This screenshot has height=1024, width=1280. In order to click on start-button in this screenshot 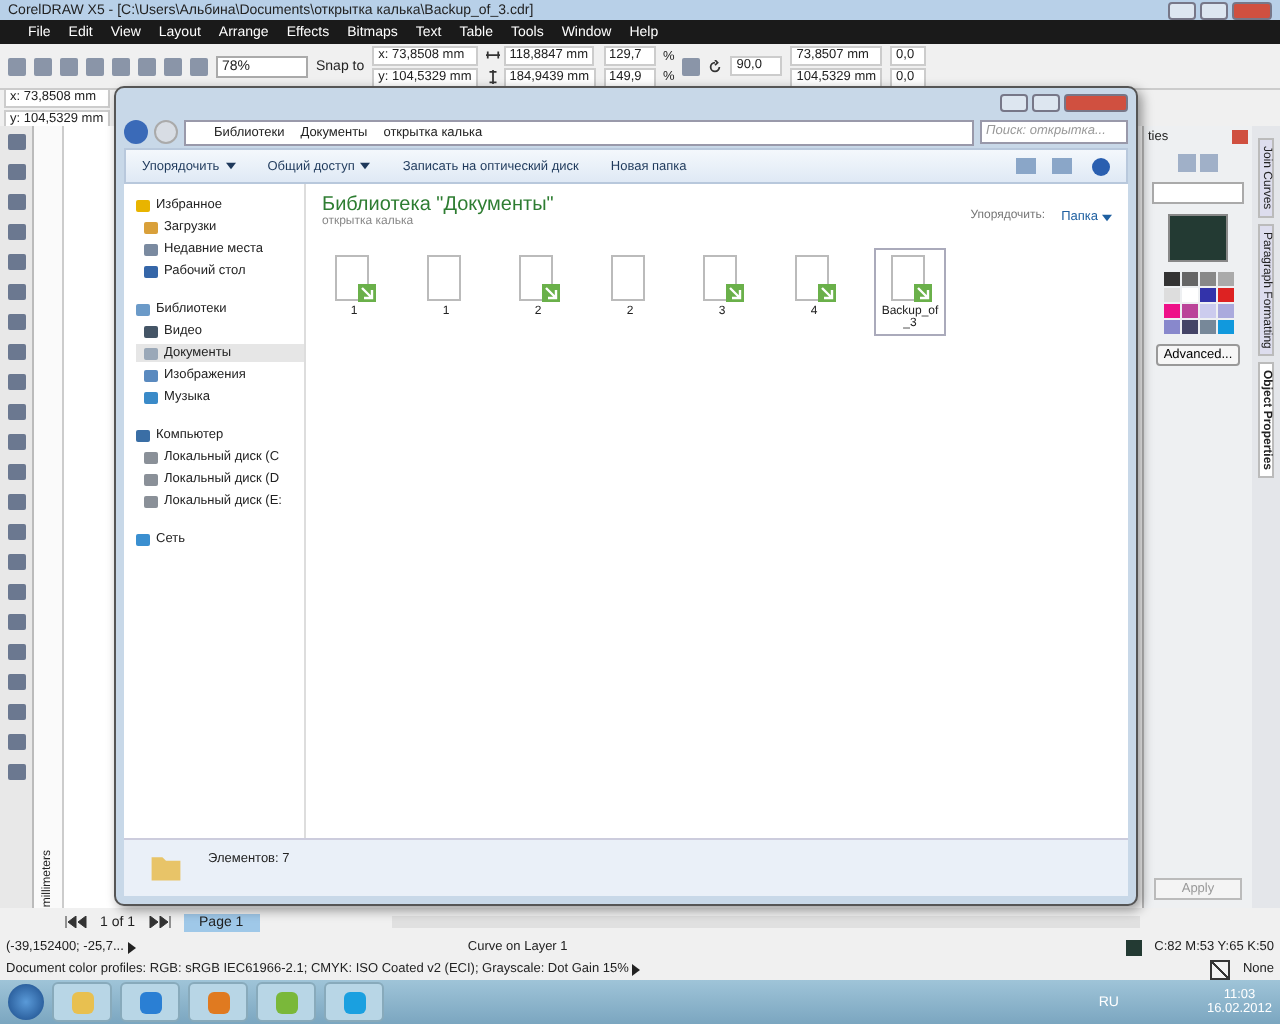, I will do `click(26, 1002)`.